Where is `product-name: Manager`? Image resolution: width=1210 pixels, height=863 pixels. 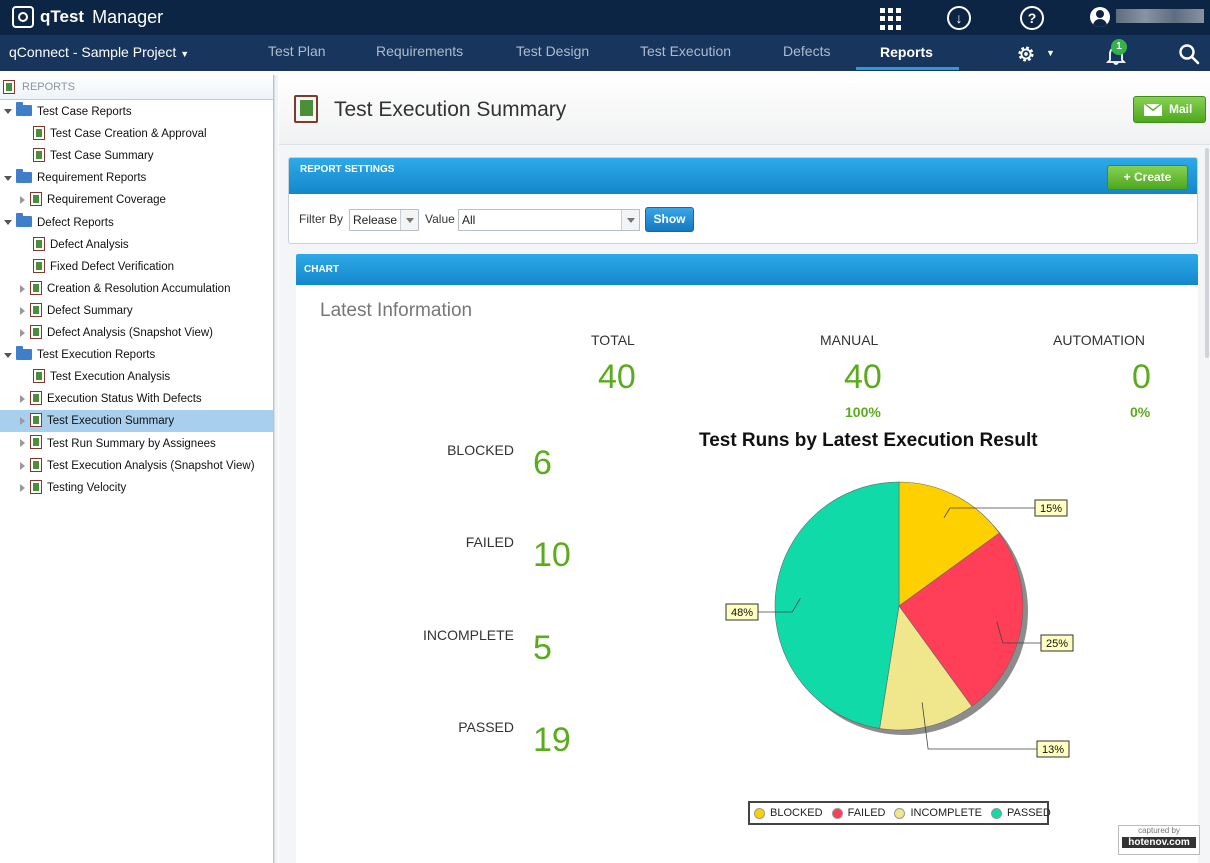
product-name: Manager is located at coordinates (128, 16).